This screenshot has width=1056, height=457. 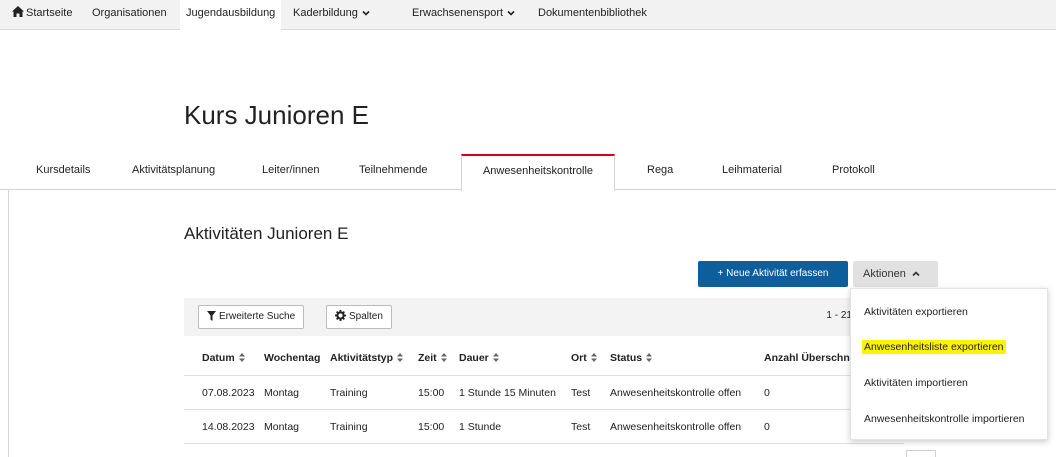 I want to click on tab-label: Leiter/innen, so click(x=291, y=170).